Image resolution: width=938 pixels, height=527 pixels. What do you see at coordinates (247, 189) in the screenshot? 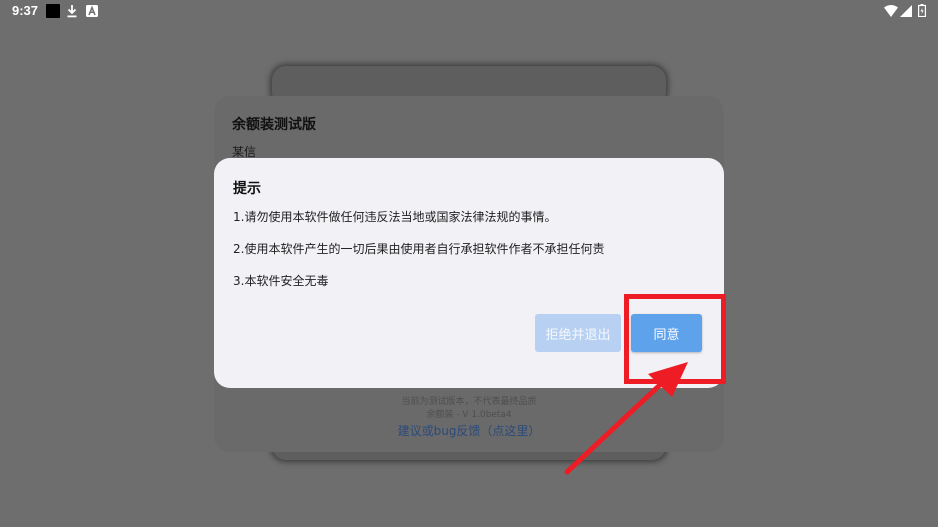
I see `dialog-title: 提示` at bounding box center [247, 189].